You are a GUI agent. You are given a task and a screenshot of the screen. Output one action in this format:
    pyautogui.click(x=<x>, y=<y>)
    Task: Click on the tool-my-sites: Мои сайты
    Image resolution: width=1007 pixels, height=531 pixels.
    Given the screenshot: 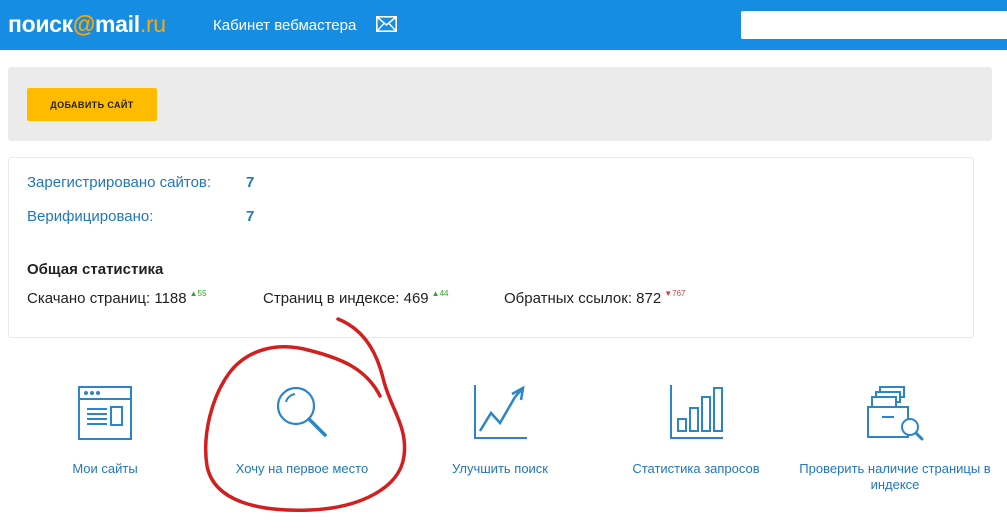 What is the action you would take?
    pyautogui.click(x=105, y=430)
    